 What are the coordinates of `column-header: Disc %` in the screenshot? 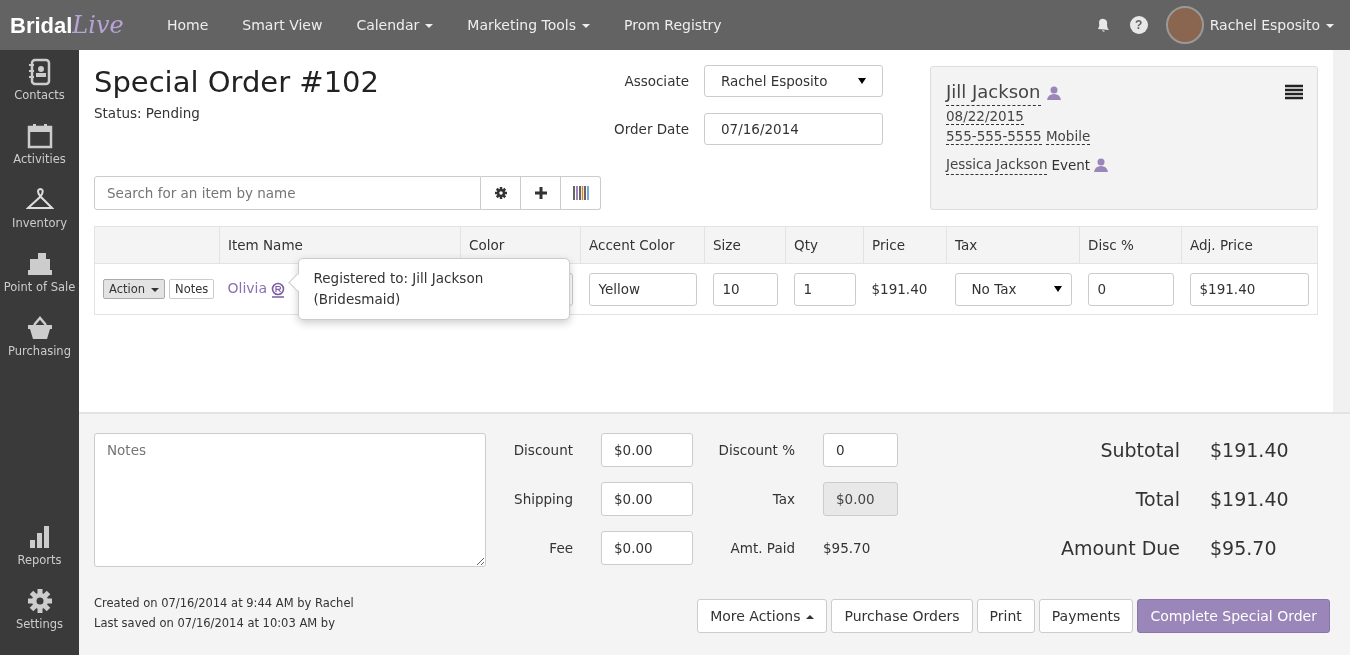 It's located at (1111, 245).